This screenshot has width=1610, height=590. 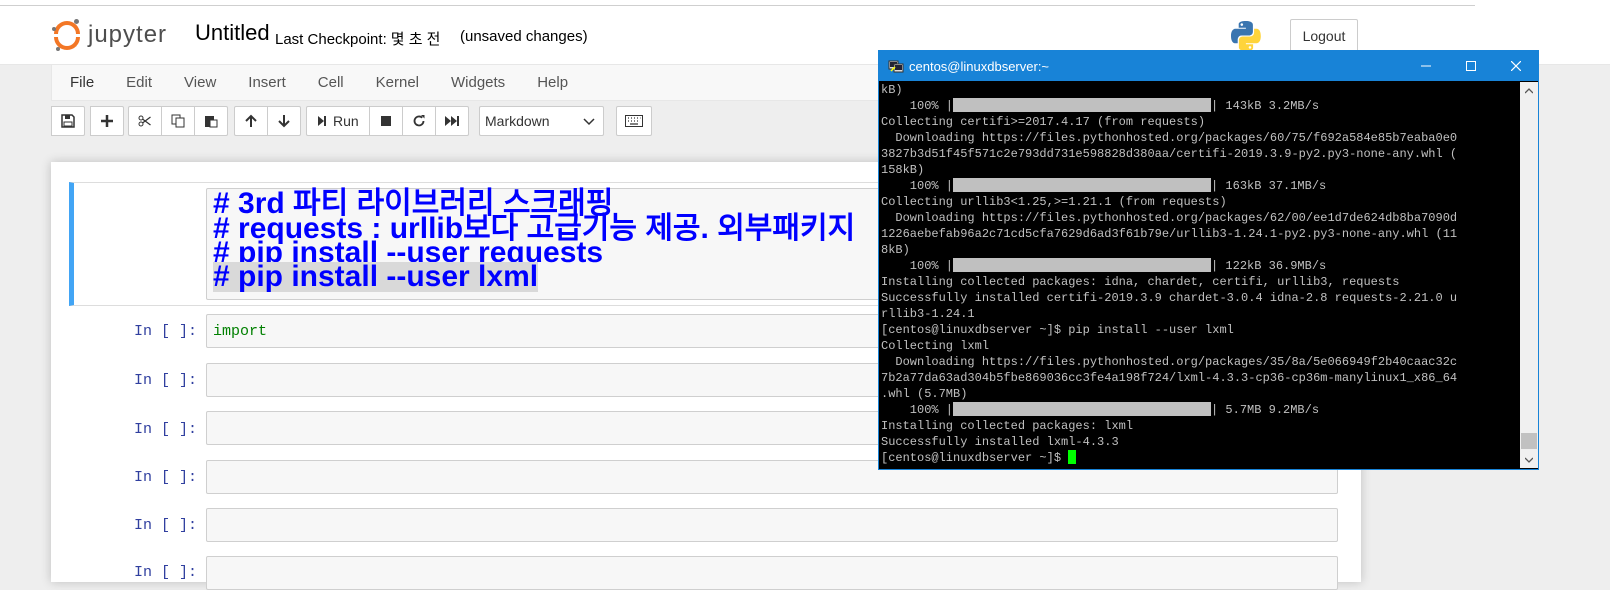 What do you see at coordinates (322, 121) in the screenshot?
I see `step-forward-icon` at bounding box center [322, 121].